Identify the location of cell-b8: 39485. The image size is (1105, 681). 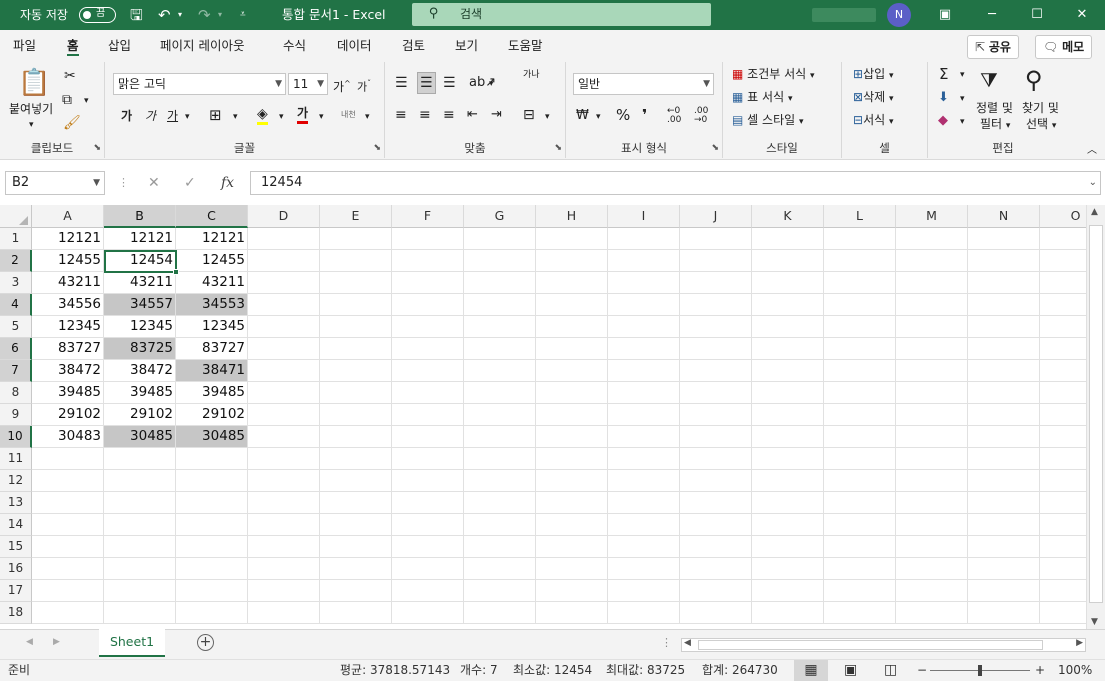
(140, 393).